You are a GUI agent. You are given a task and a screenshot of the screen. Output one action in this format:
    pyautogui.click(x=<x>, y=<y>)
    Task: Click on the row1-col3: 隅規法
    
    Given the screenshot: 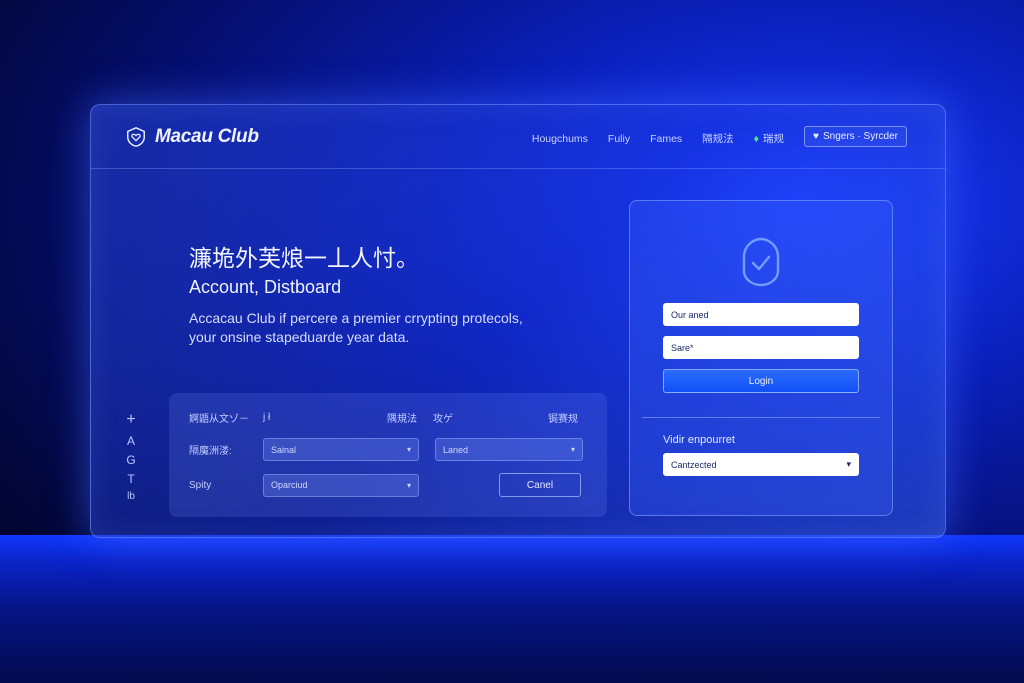 What is the action you would take?
    pyautogui.click(x=402, y=419)
    